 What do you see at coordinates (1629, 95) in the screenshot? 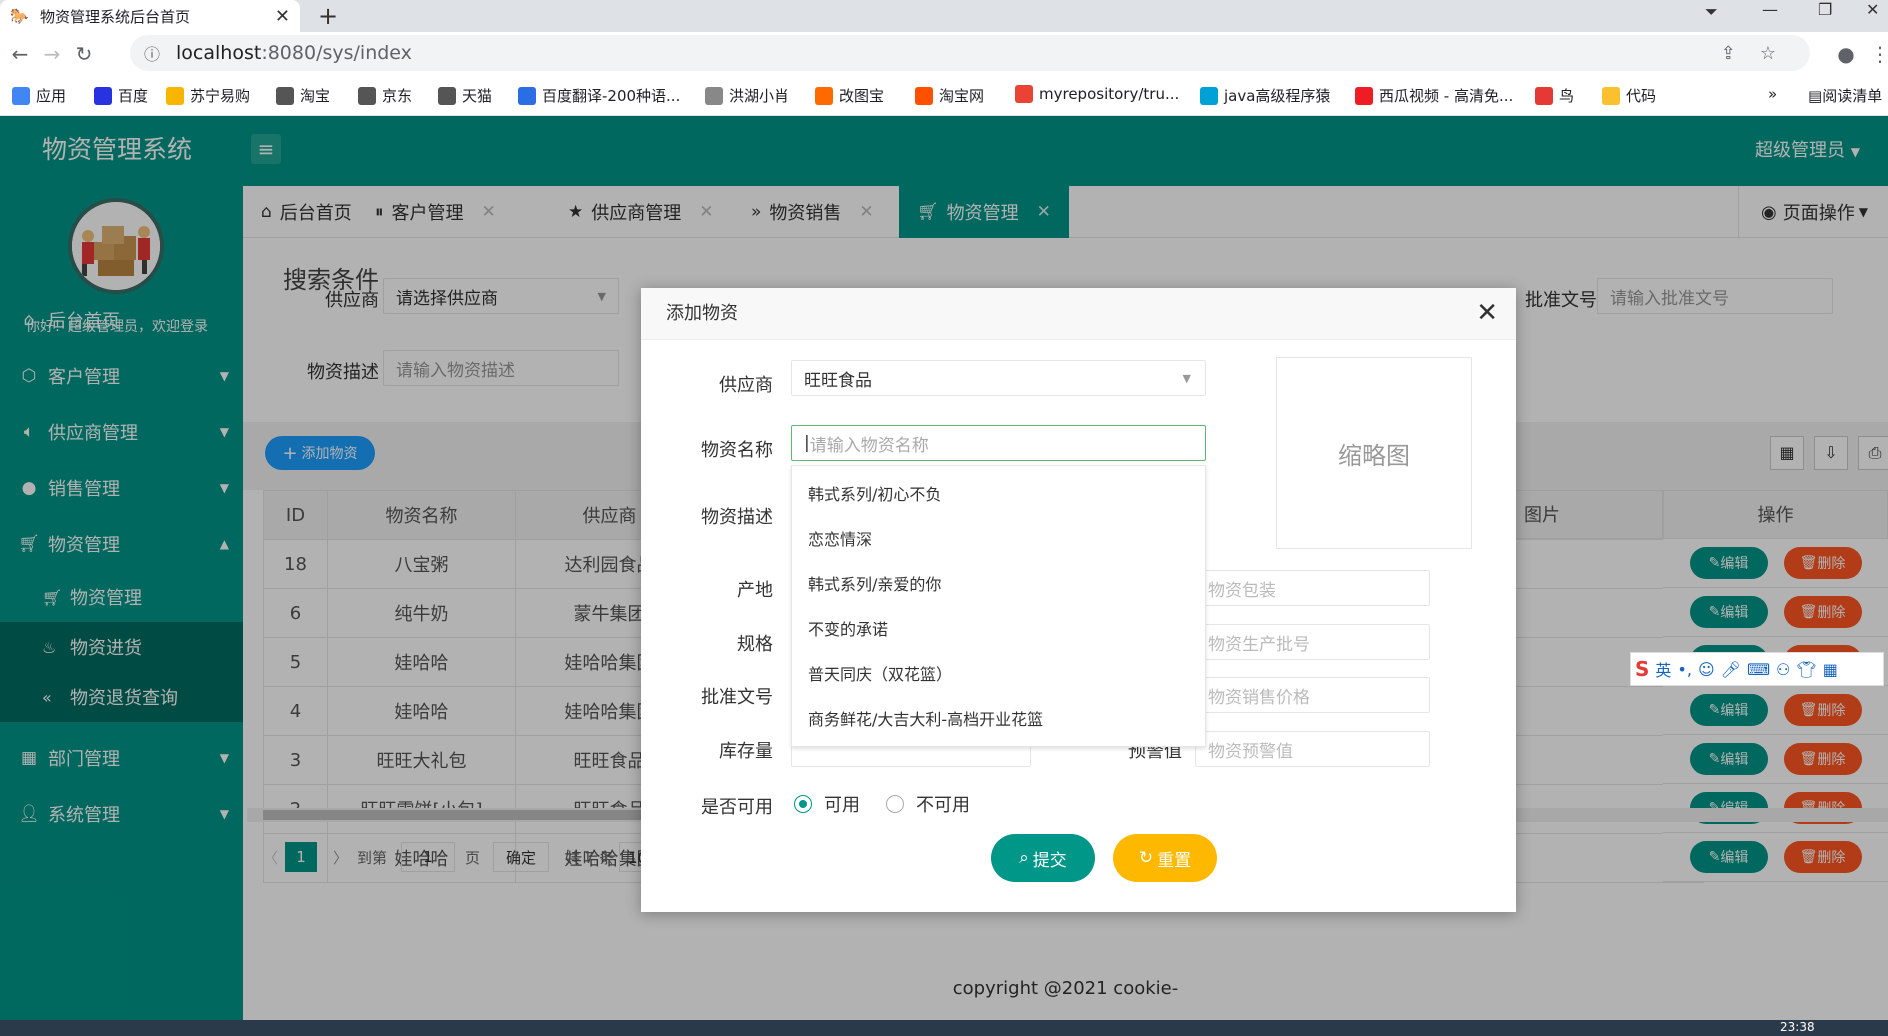
I see `bookmark-item: 代码` at bounding box center [1629, 95].